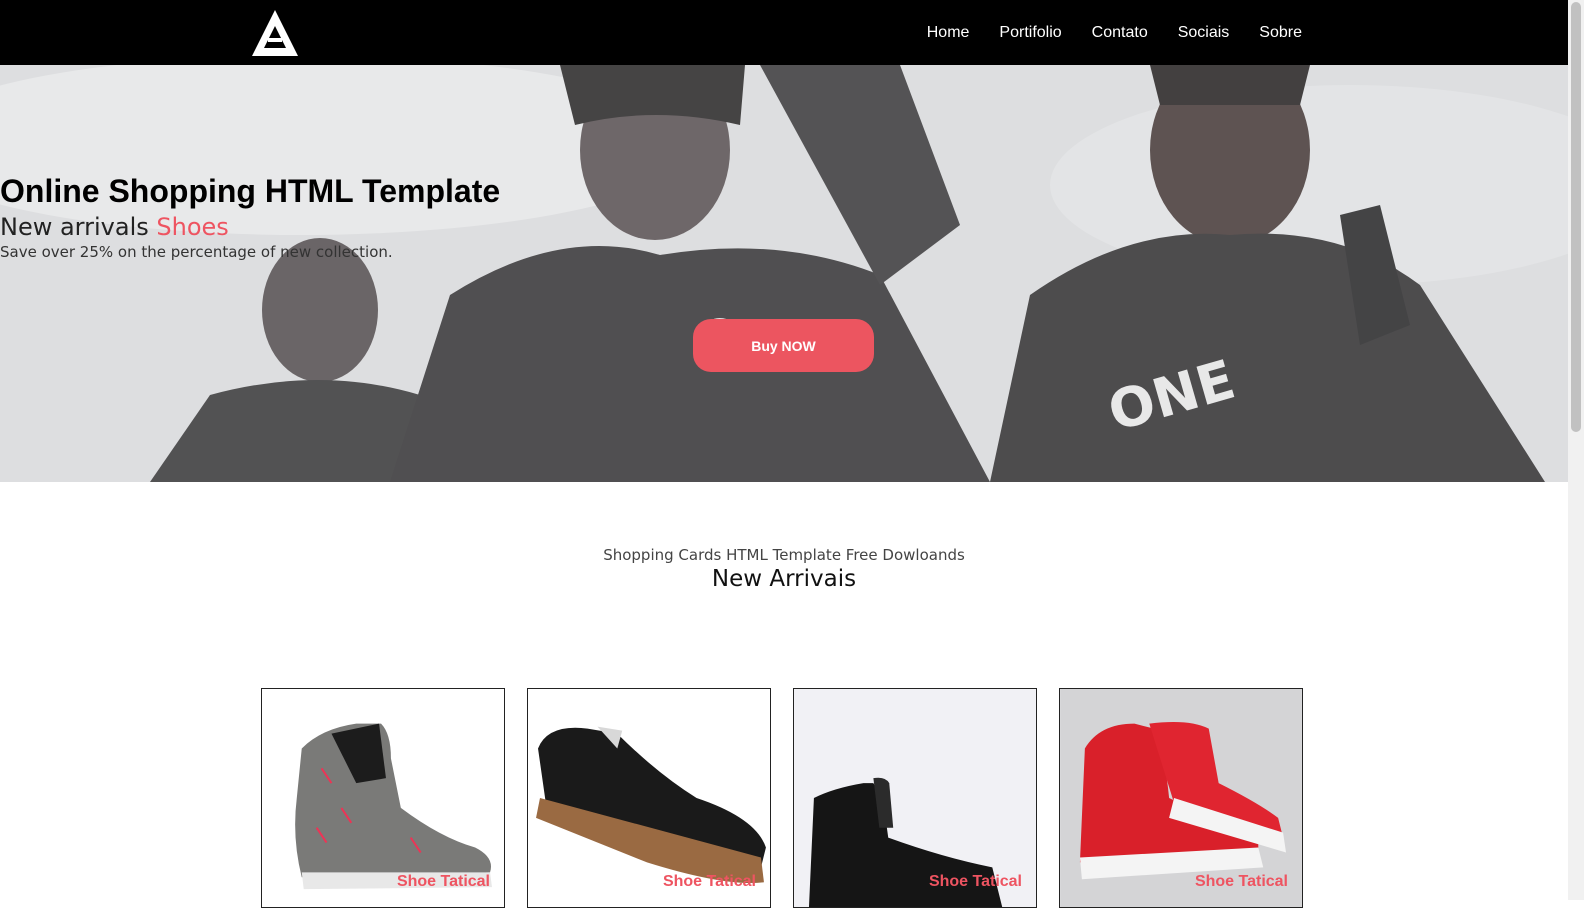  Describe the element at coordinates (192, 227) in the screenshot. I see `hero-subtitle-accent: Shoes` at that location.